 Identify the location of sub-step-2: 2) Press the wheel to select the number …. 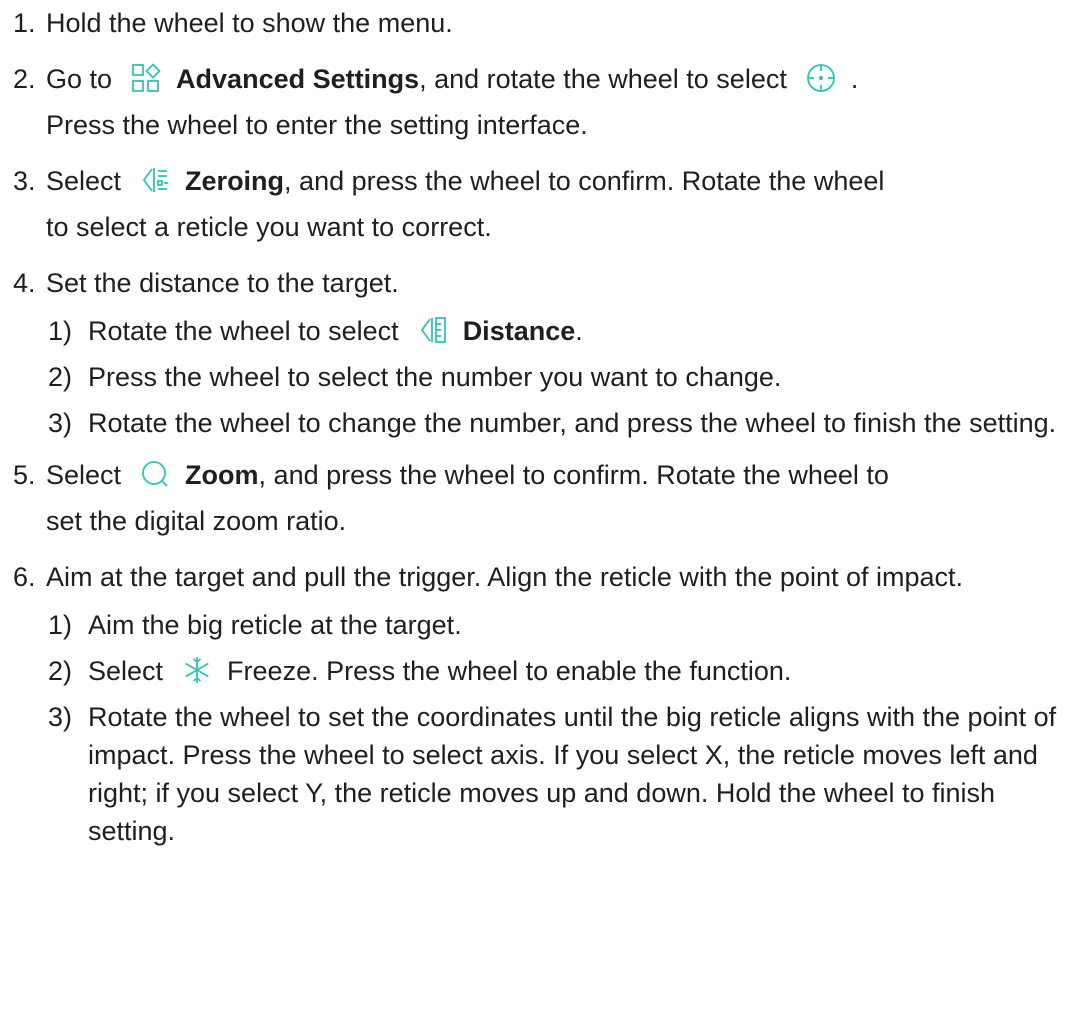
(555, 377).